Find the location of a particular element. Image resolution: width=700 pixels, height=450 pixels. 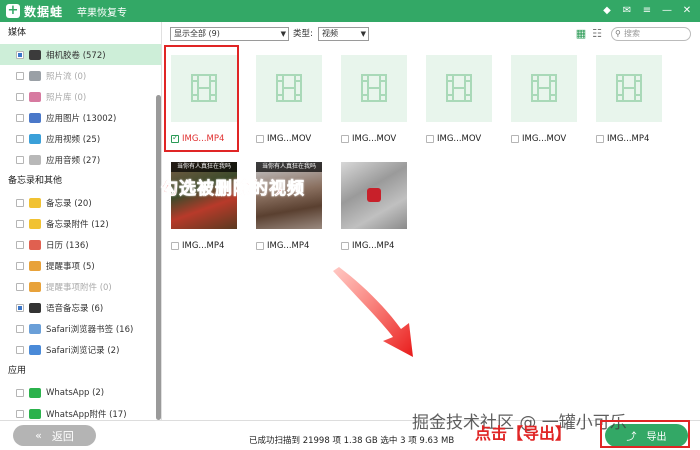

file-name: IMG...MP4 is located at coordinates (203, 245).